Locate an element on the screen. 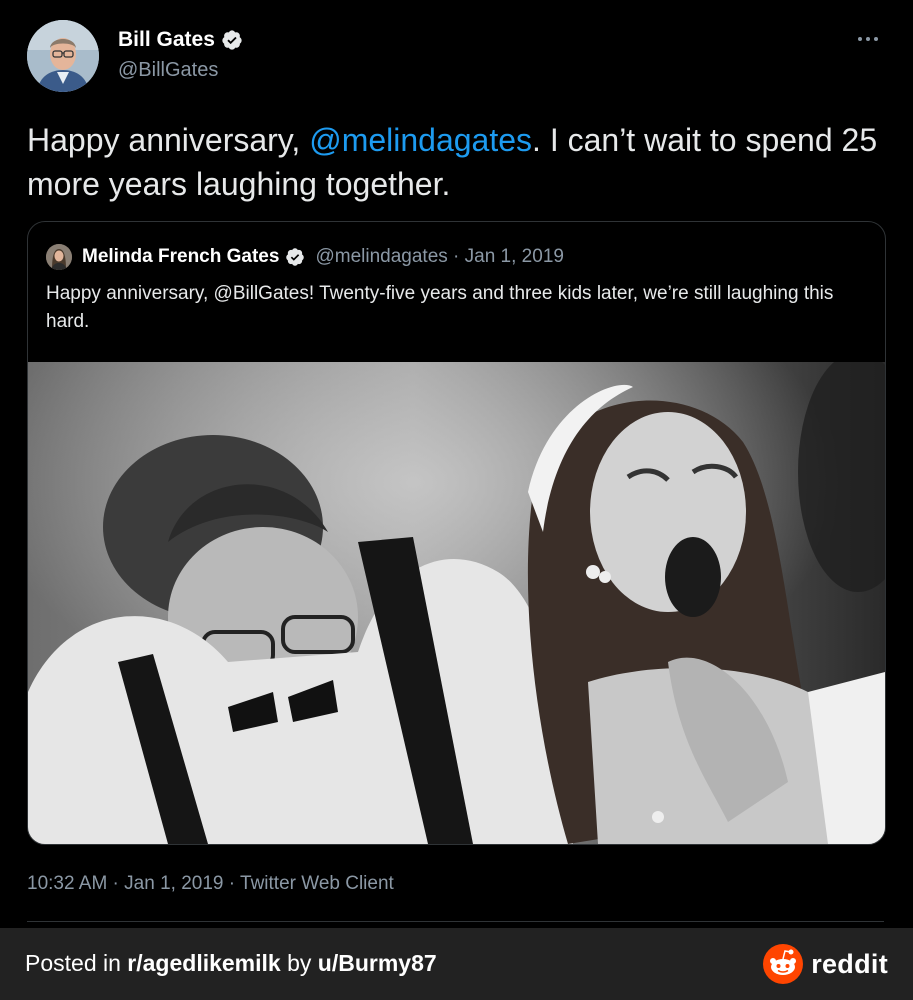  reddit-wordmark: reddit is located at coordinates (849, 963).